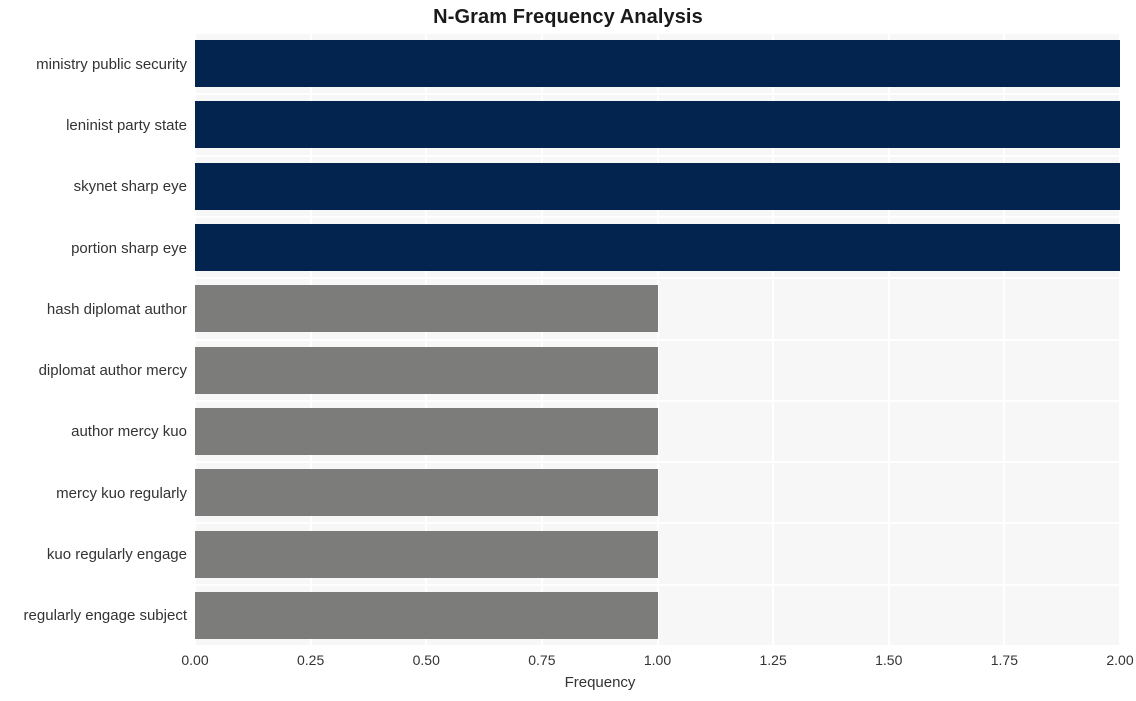 This screenshot has height=701, width=1136. Describe the element at coordinates (542, 660) in the screenshot. I see `x-axis-tick-label: 0.75` at that location.